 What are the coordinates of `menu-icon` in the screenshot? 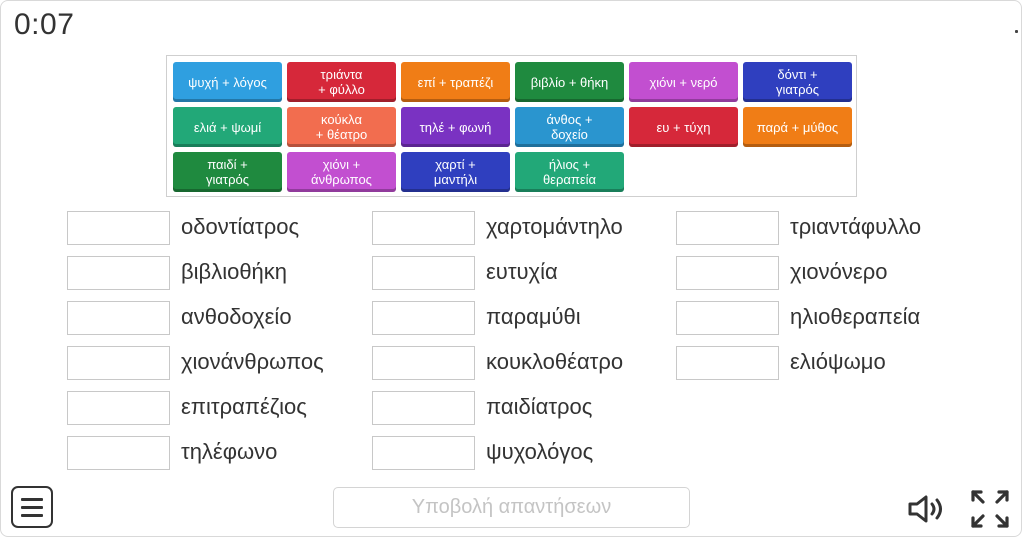 It's located at (32, 499).